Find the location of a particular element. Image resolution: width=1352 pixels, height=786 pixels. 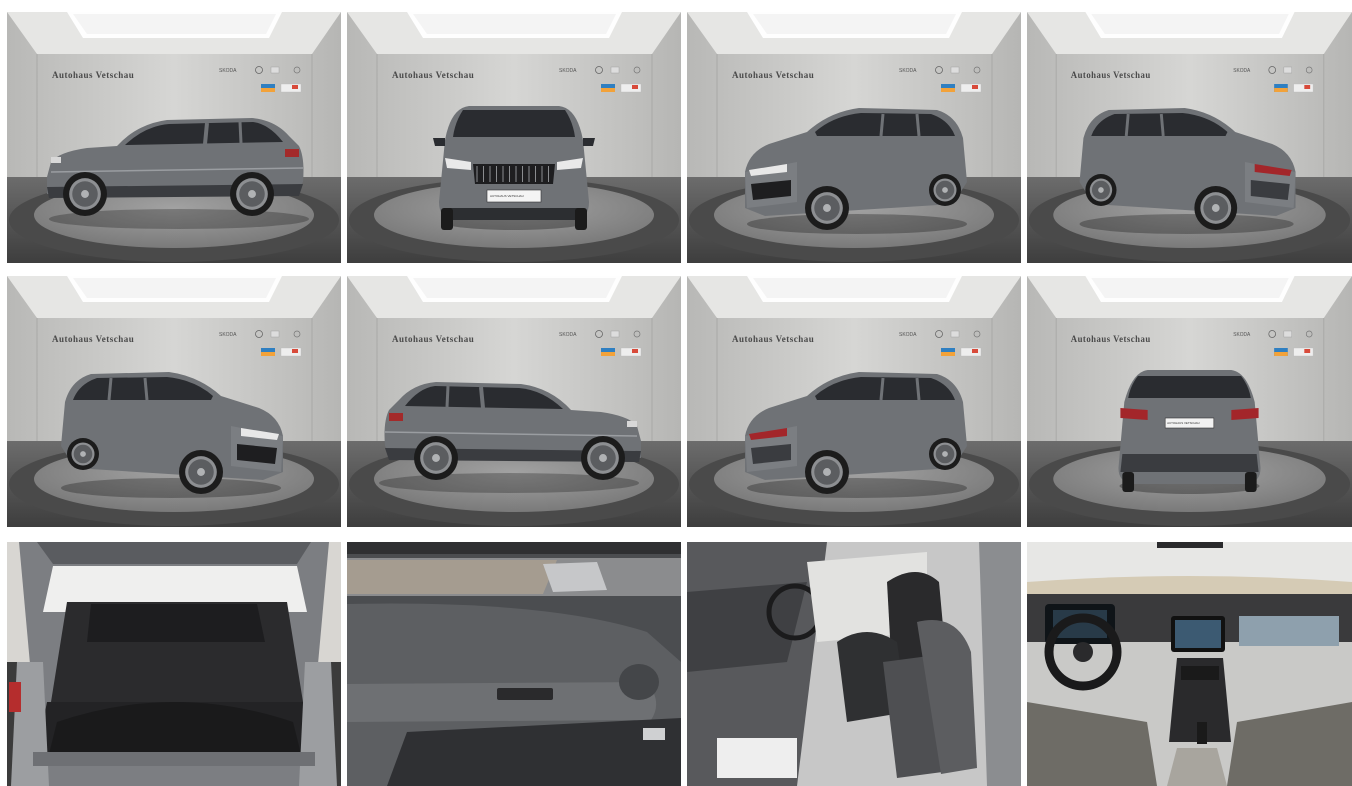

front-seats-image is located at coordinates (854, 664).